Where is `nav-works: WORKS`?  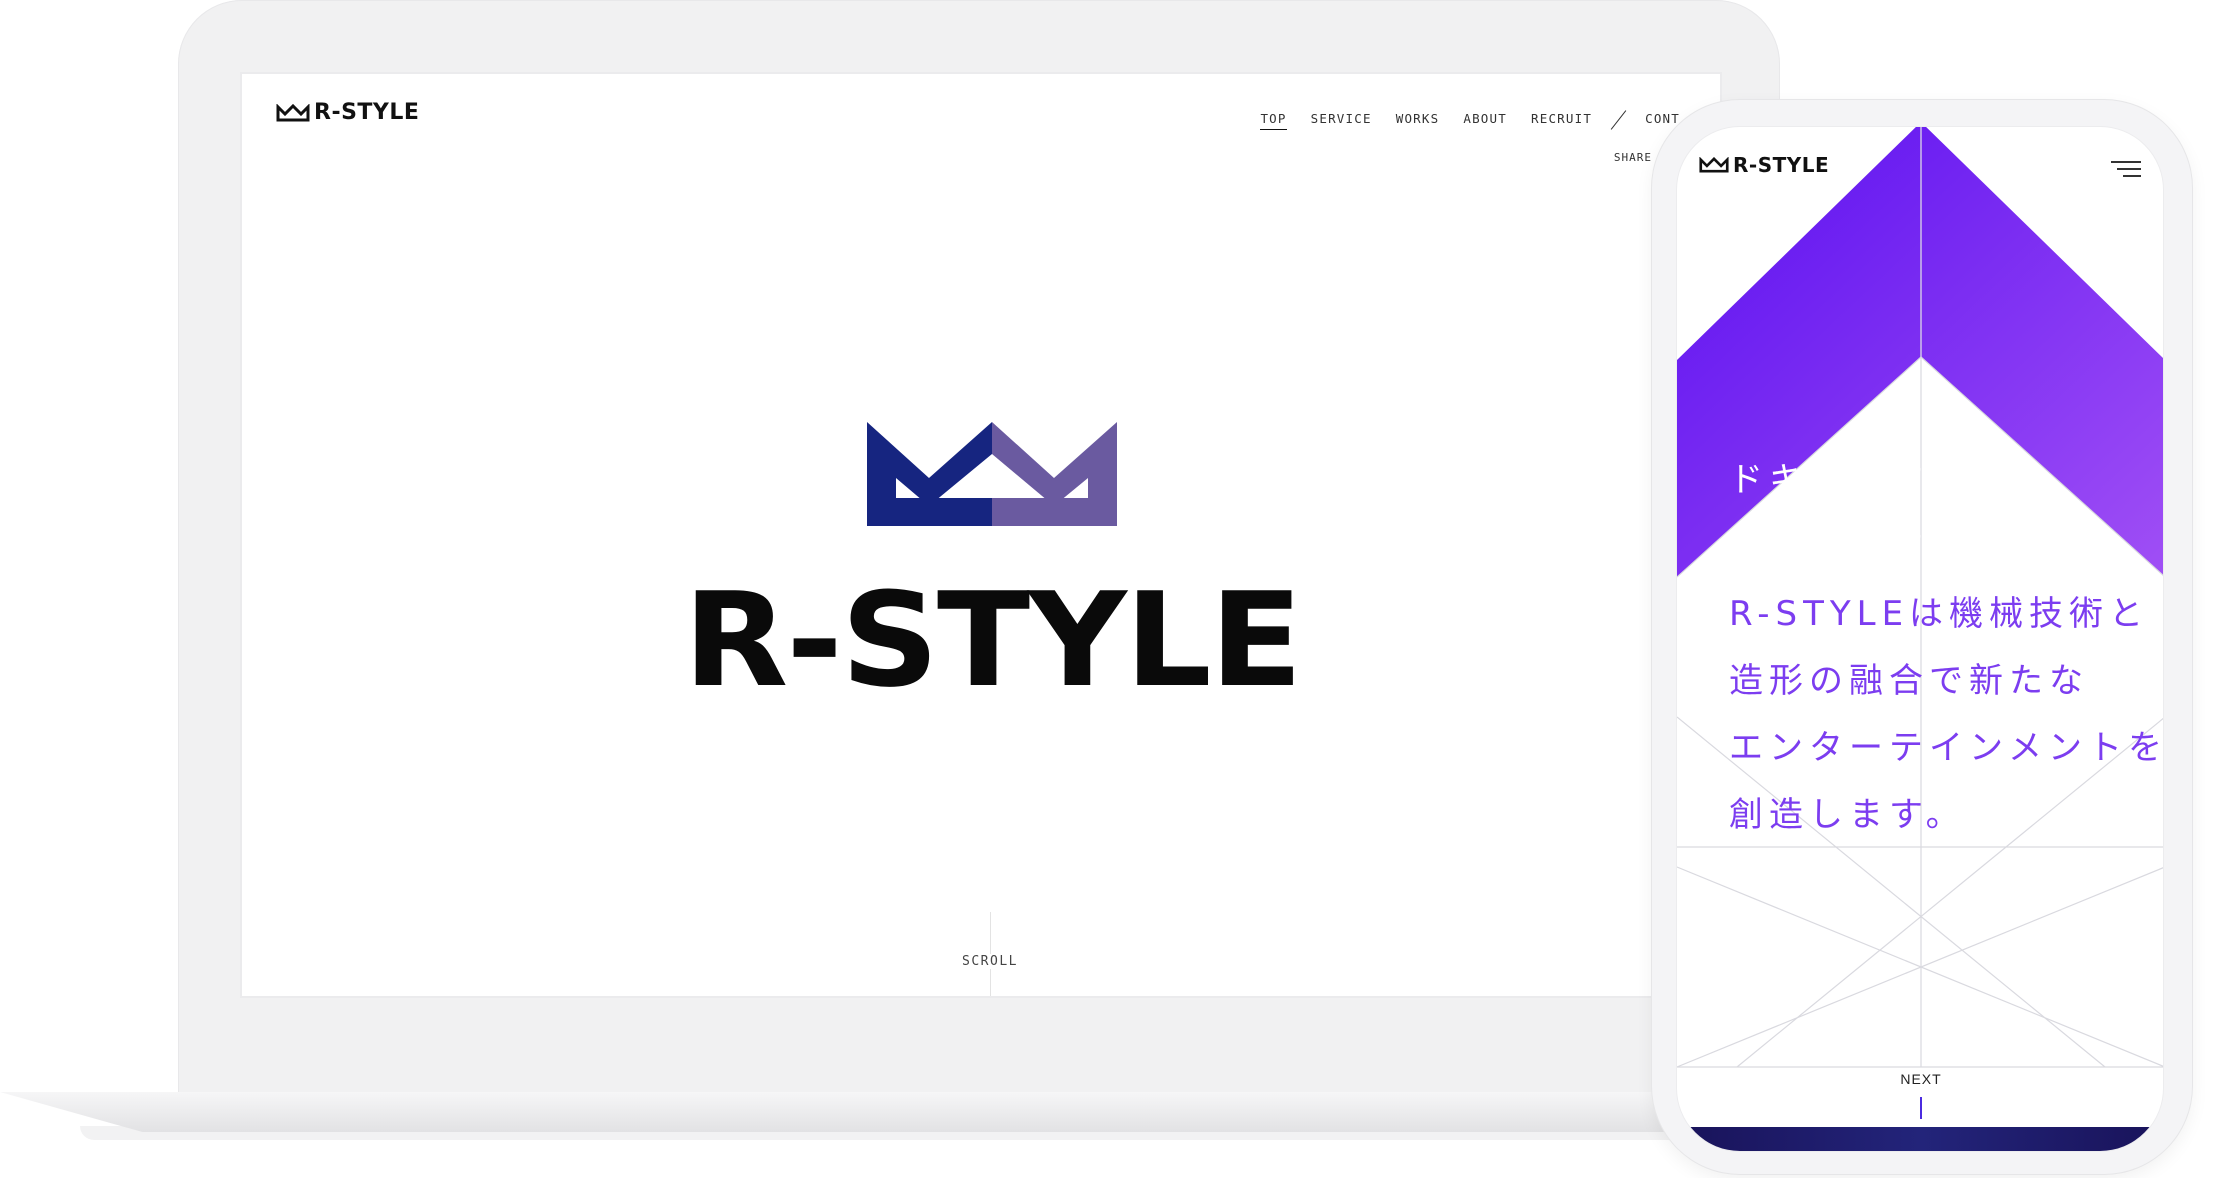
nav-works: WORKS is located at coordinates (1418, 120).